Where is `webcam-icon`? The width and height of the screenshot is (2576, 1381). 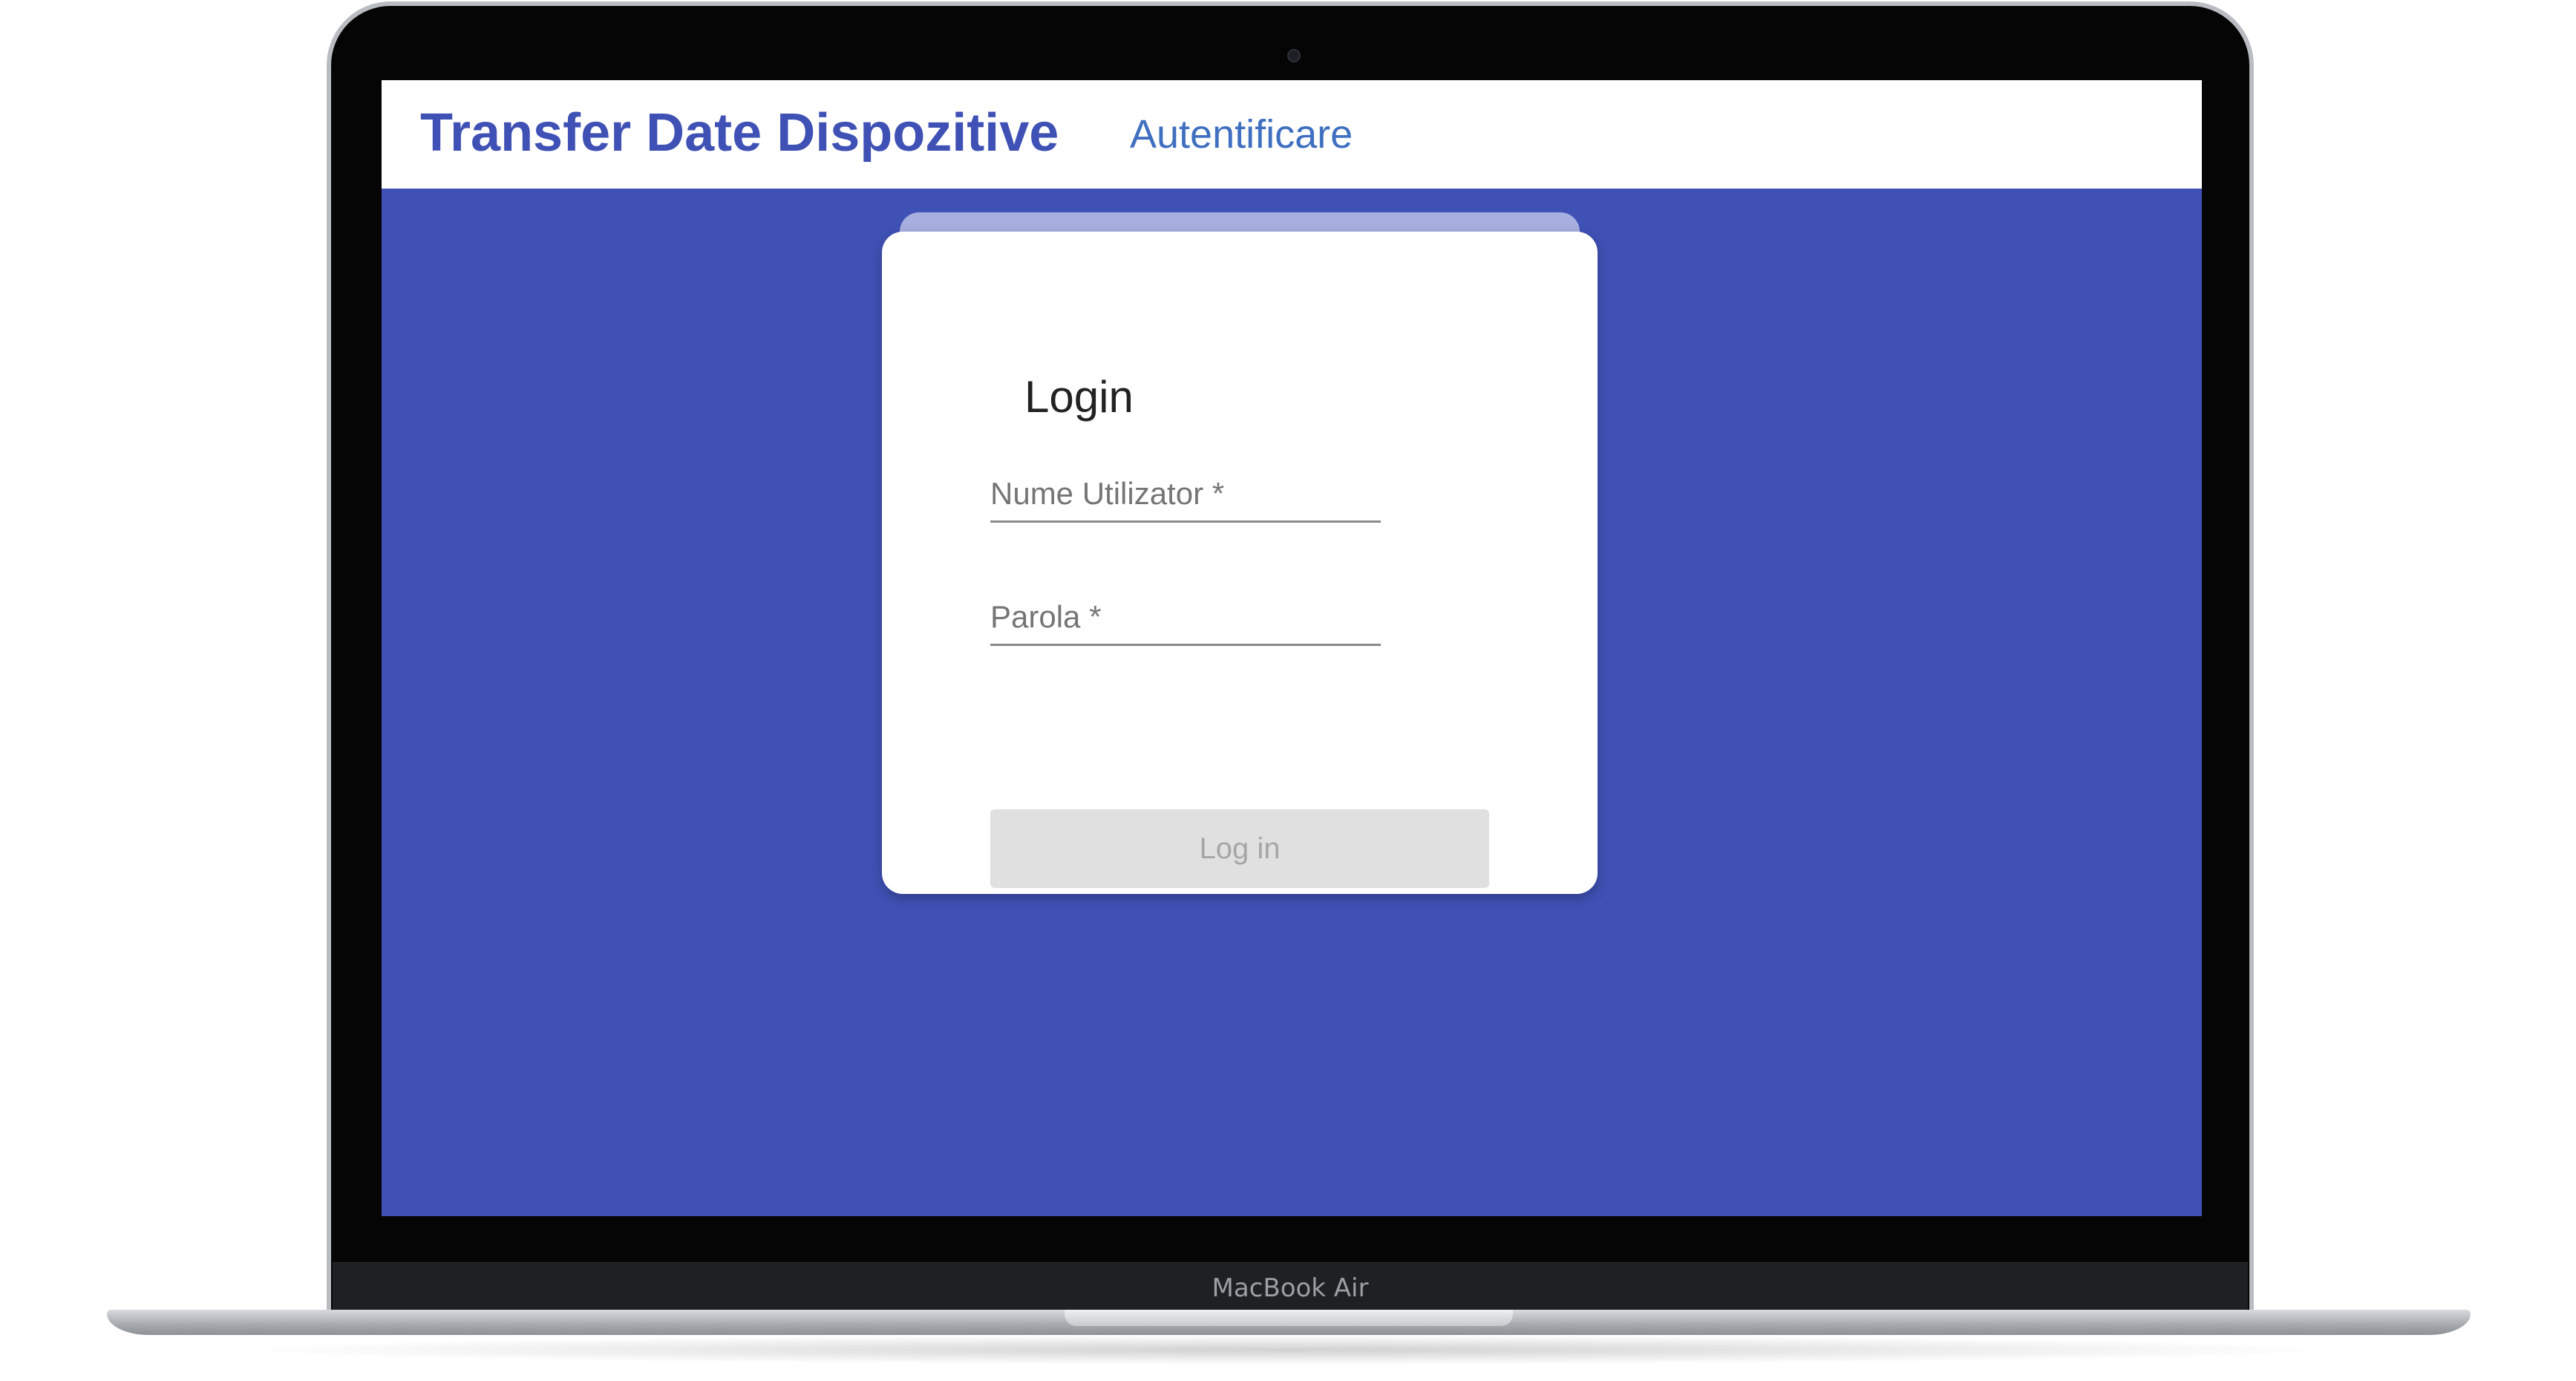 webcam-icon is located at coordinates (1294, 55).